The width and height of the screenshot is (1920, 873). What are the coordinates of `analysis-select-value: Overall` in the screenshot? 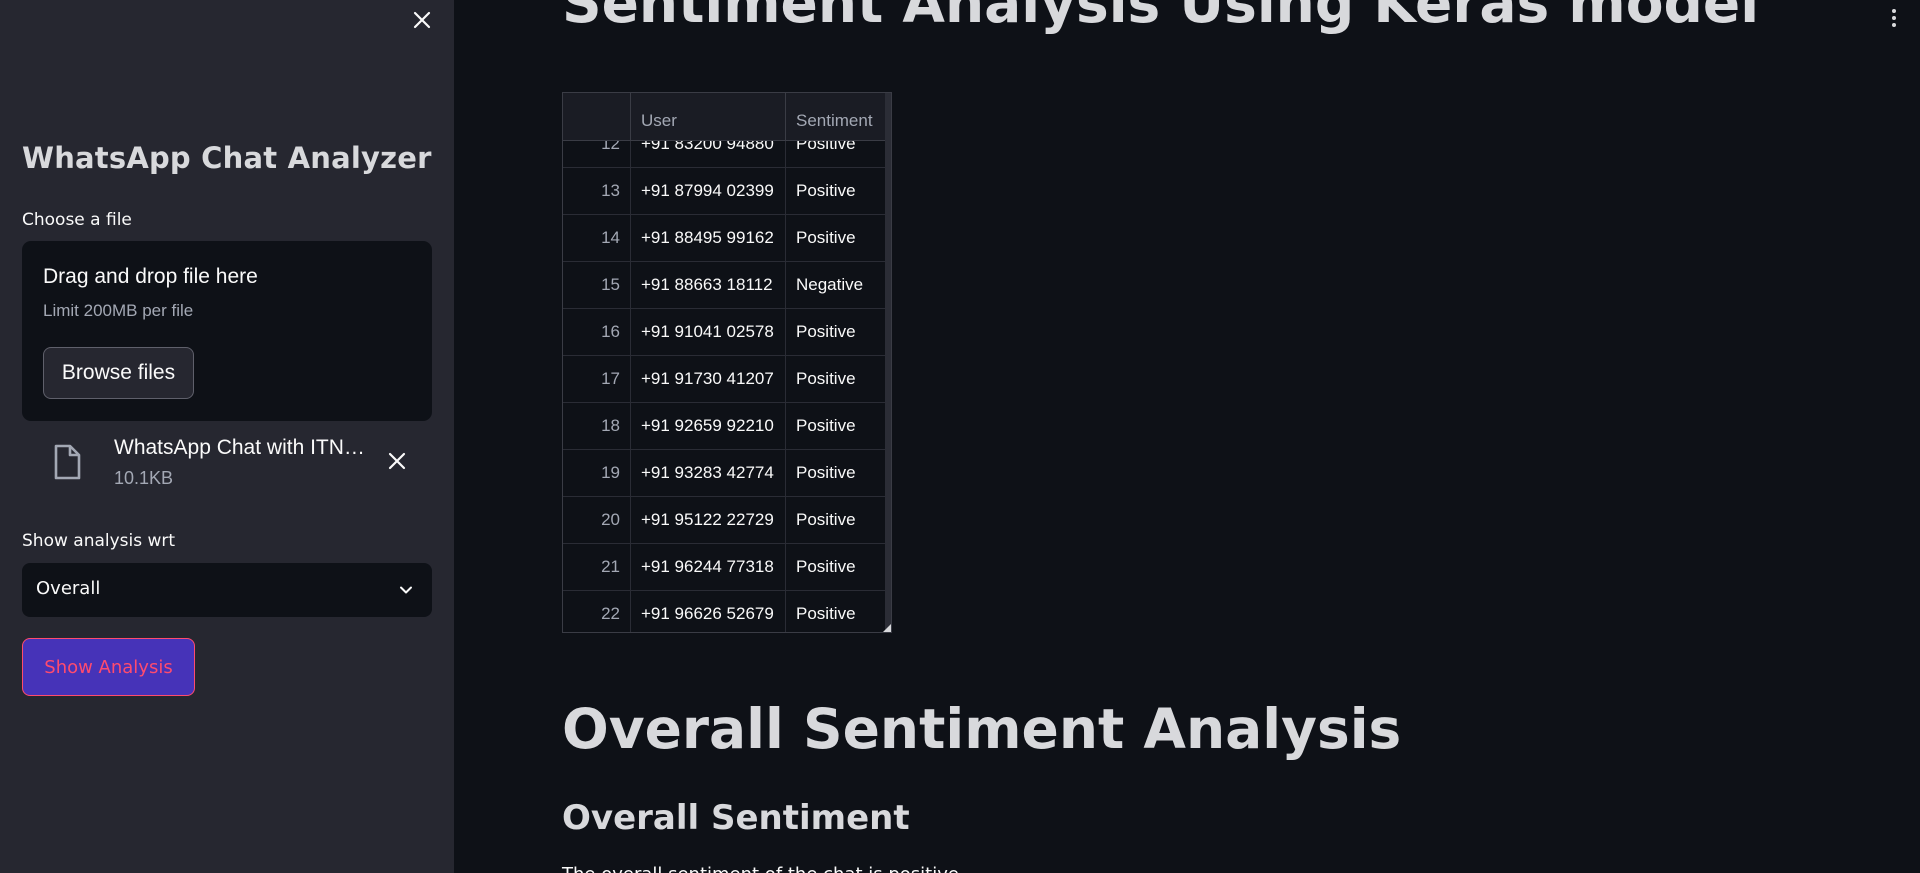 It's located at (68, 588).